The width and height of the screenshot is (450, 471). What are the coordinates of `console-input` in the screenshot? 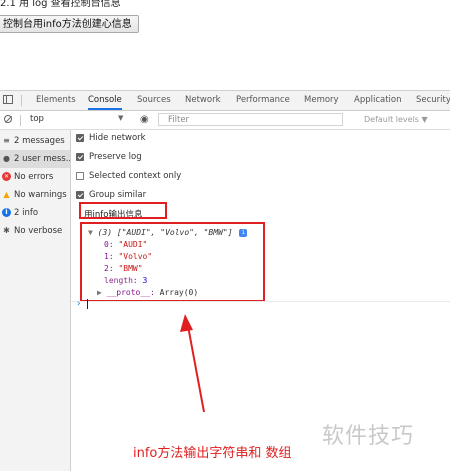 It's located at (87, 304).